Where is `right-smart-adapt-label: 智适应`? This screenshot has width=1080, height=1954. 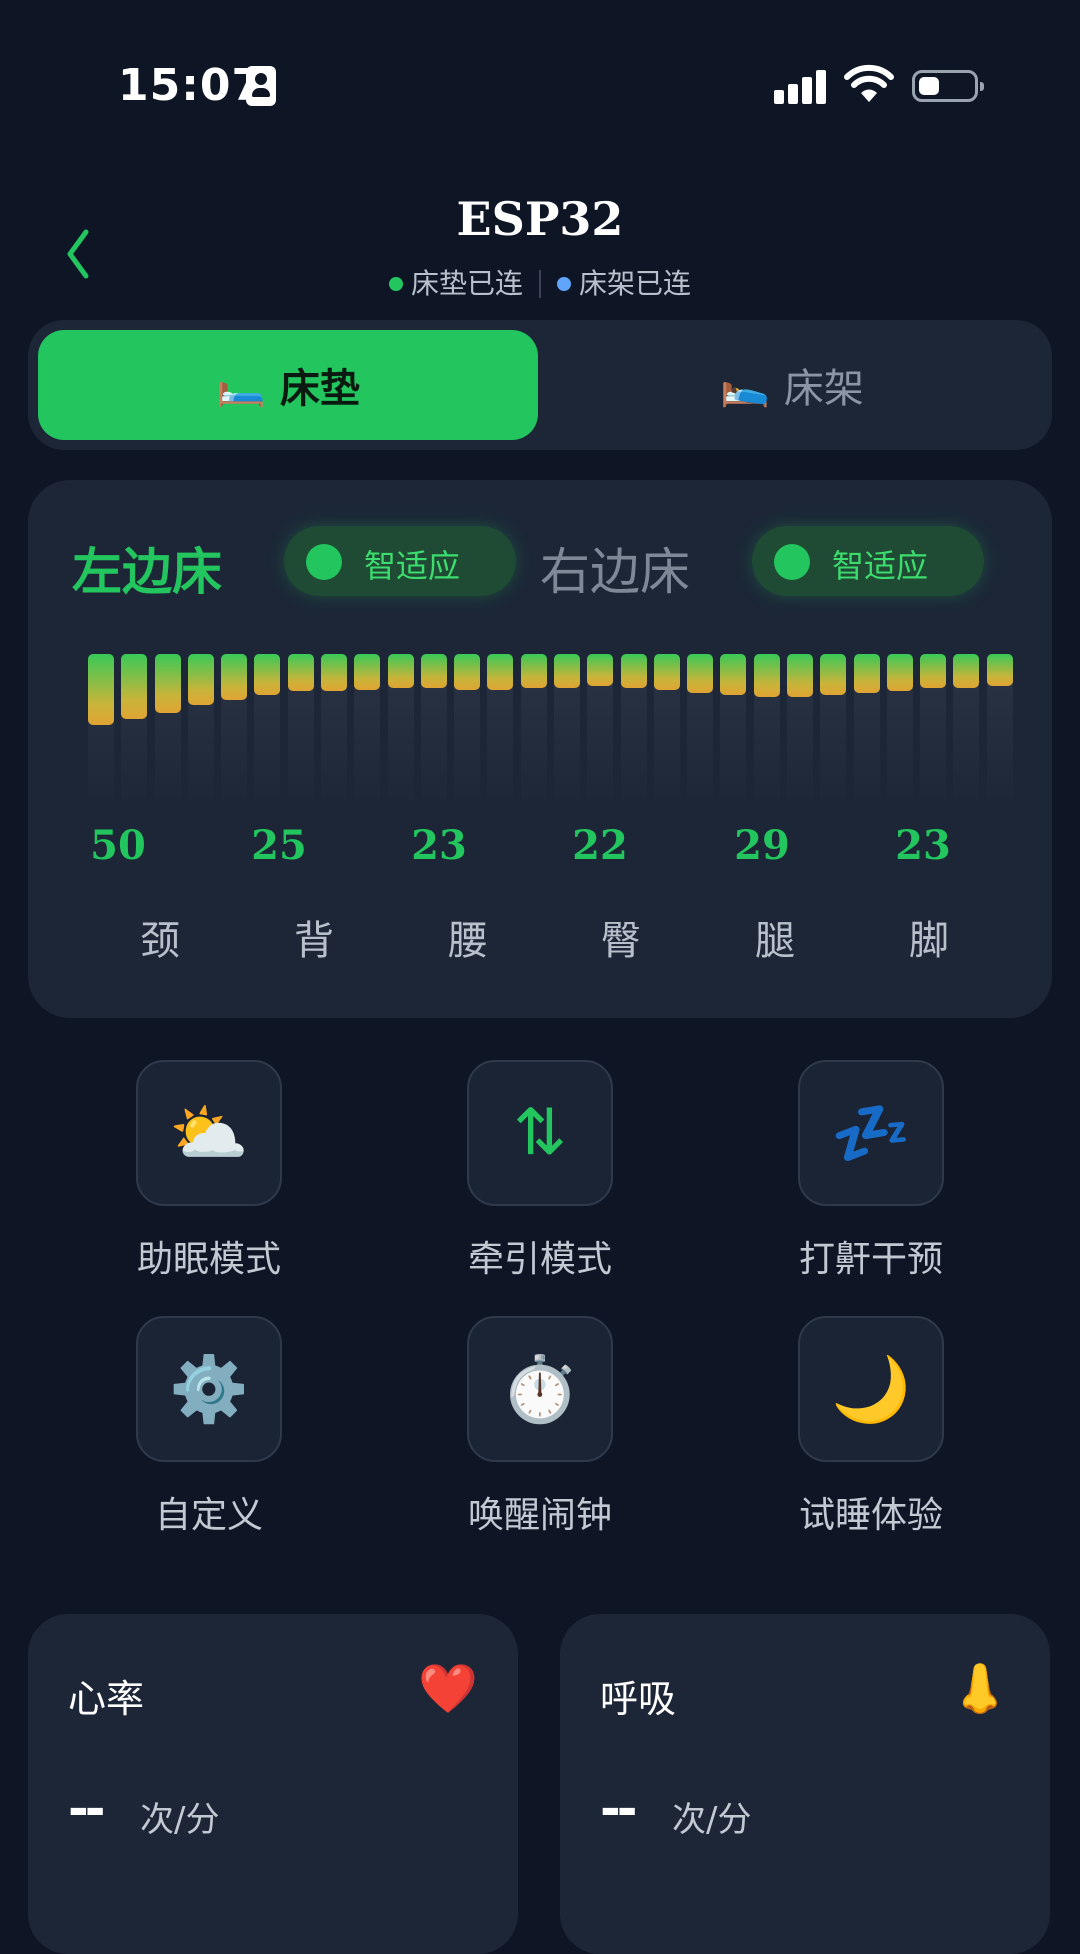
right-smart-adapt-label: 智适应 is located at coordinates (880, 566).